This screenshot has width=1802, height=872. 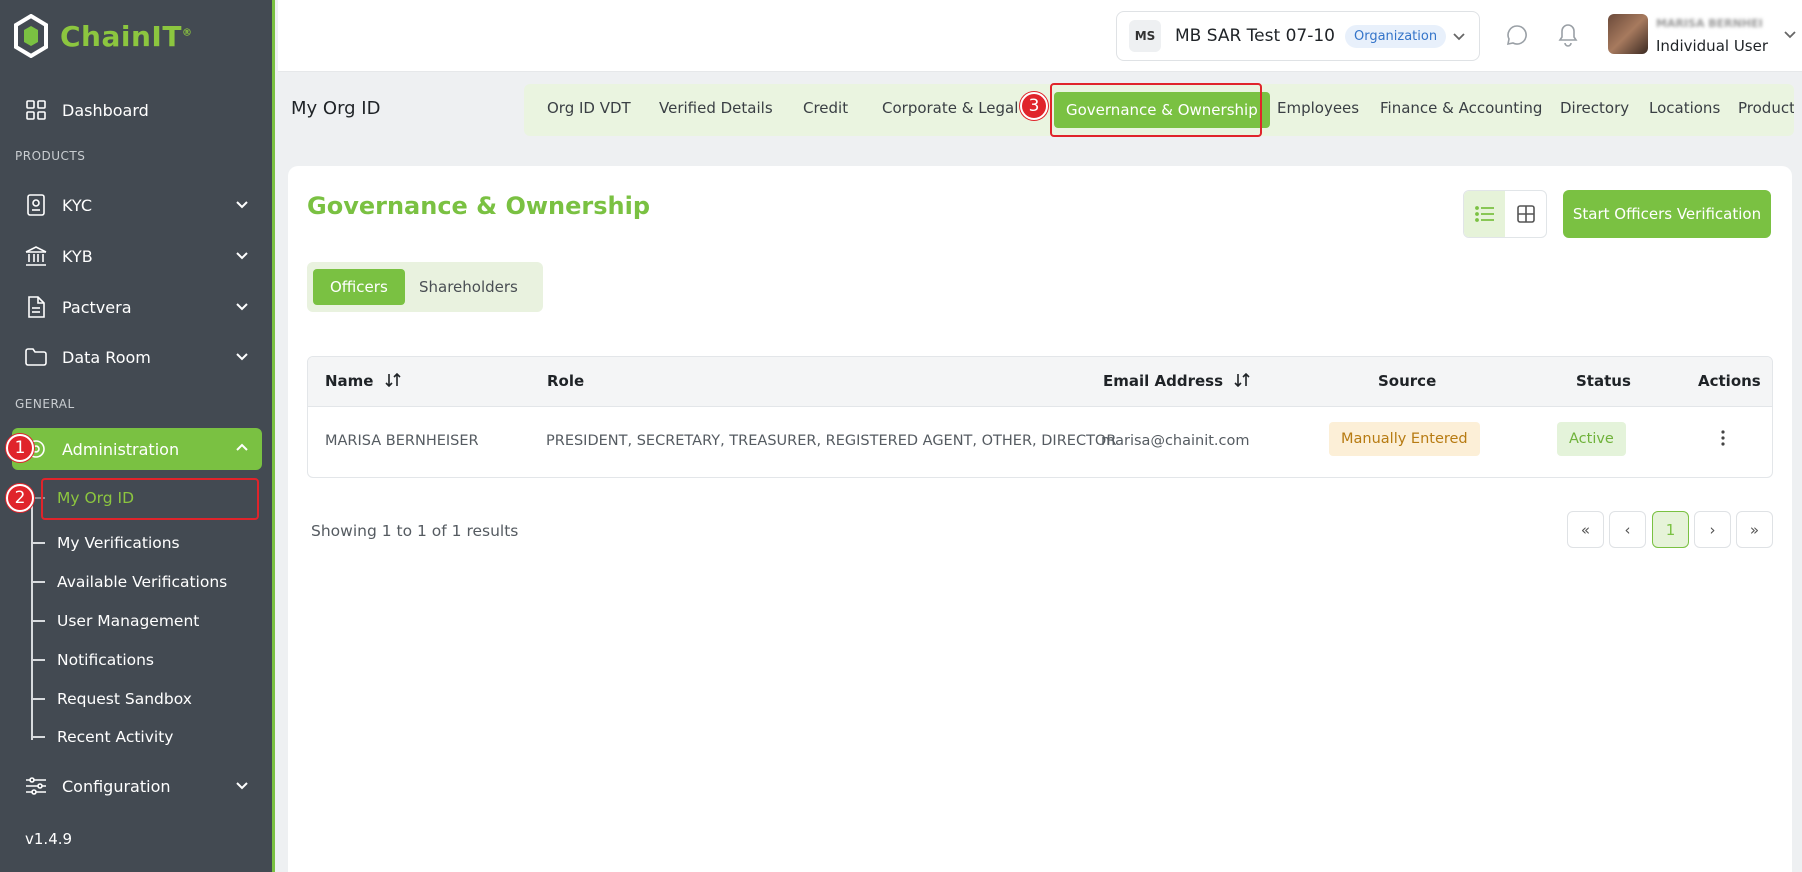 What do you see at coordinates (1145, 36) in the screenshot?
I see `org-avatar: MS` at bounding box center [1145, 36].